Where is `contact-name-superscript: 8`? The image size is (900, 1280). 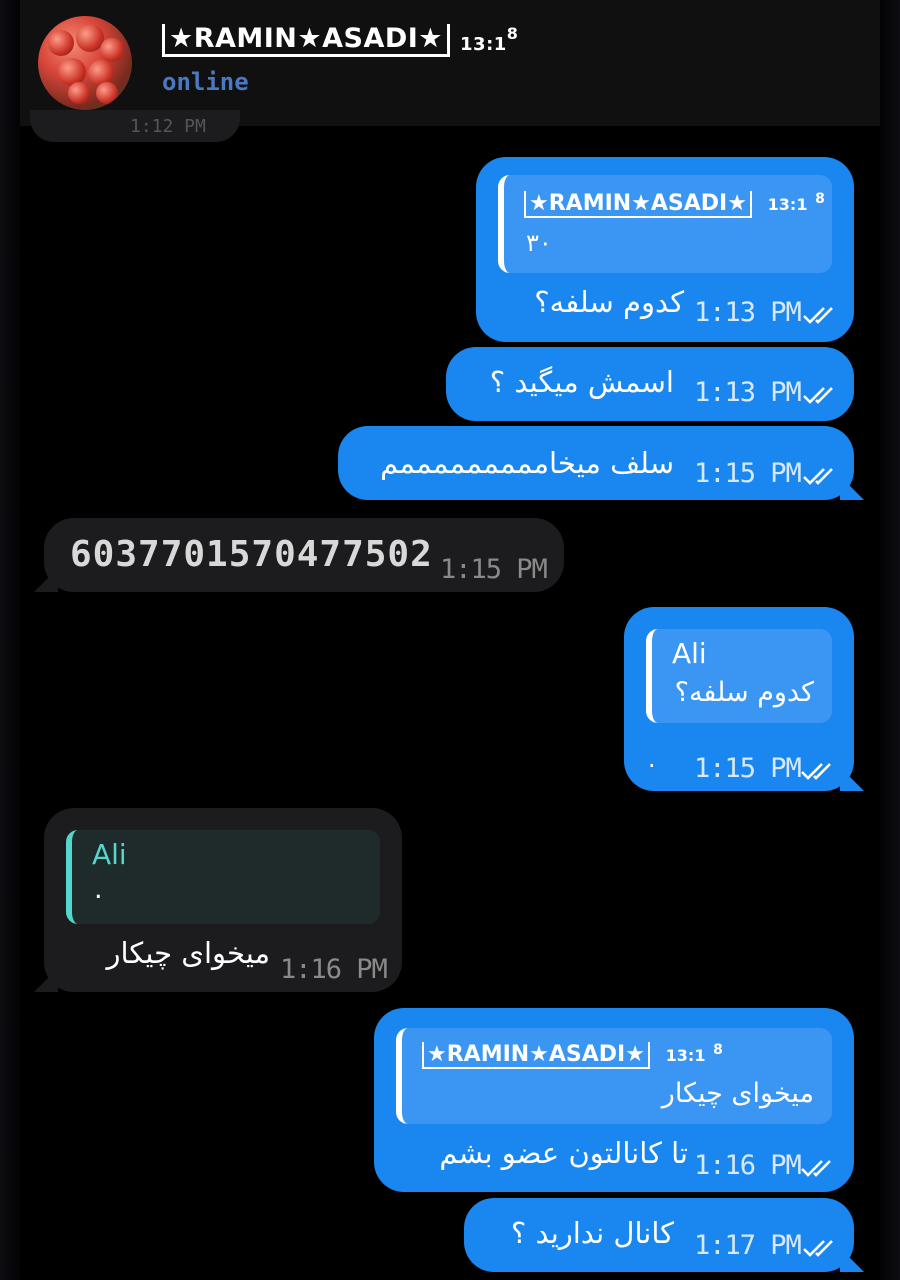 contact-name-superscript: 8 is located at coordinates (512, 33).